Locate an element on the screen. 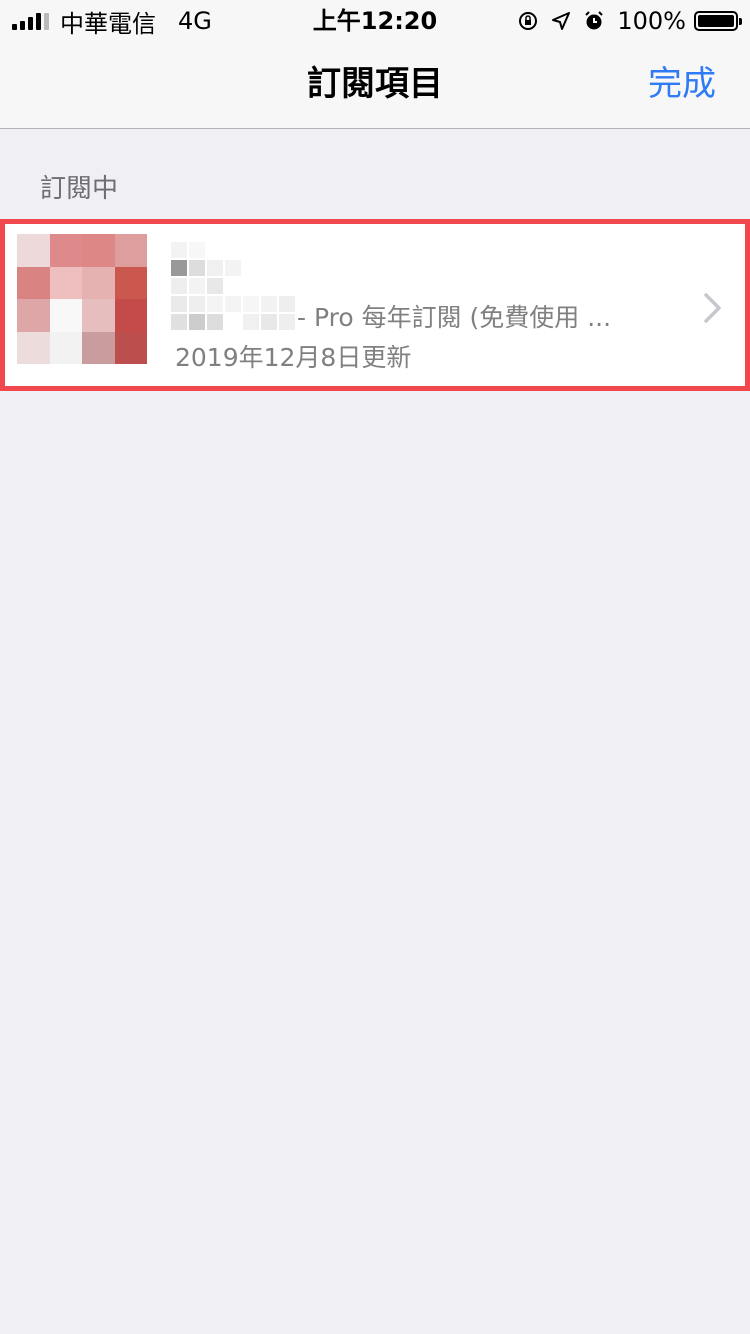 This screenshot has height=1334, width=750. done-button: 完成 is located at coordinates (682, 84).